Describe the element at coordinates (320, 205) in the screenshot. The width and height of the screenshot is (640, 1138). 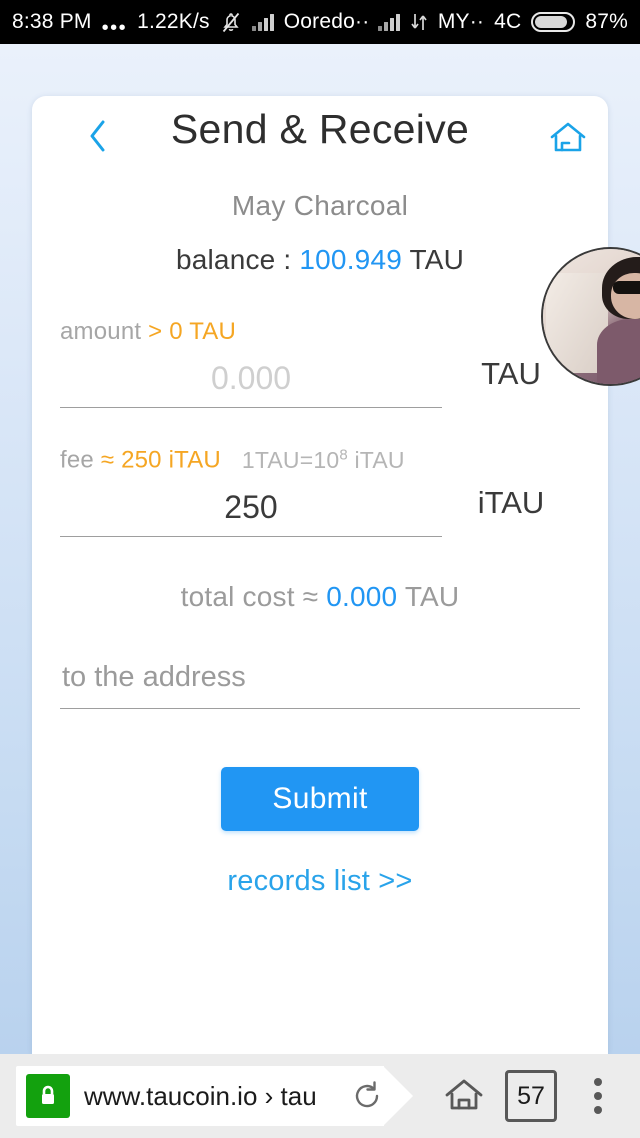
I see `account-username: May Charcoal` at that location.